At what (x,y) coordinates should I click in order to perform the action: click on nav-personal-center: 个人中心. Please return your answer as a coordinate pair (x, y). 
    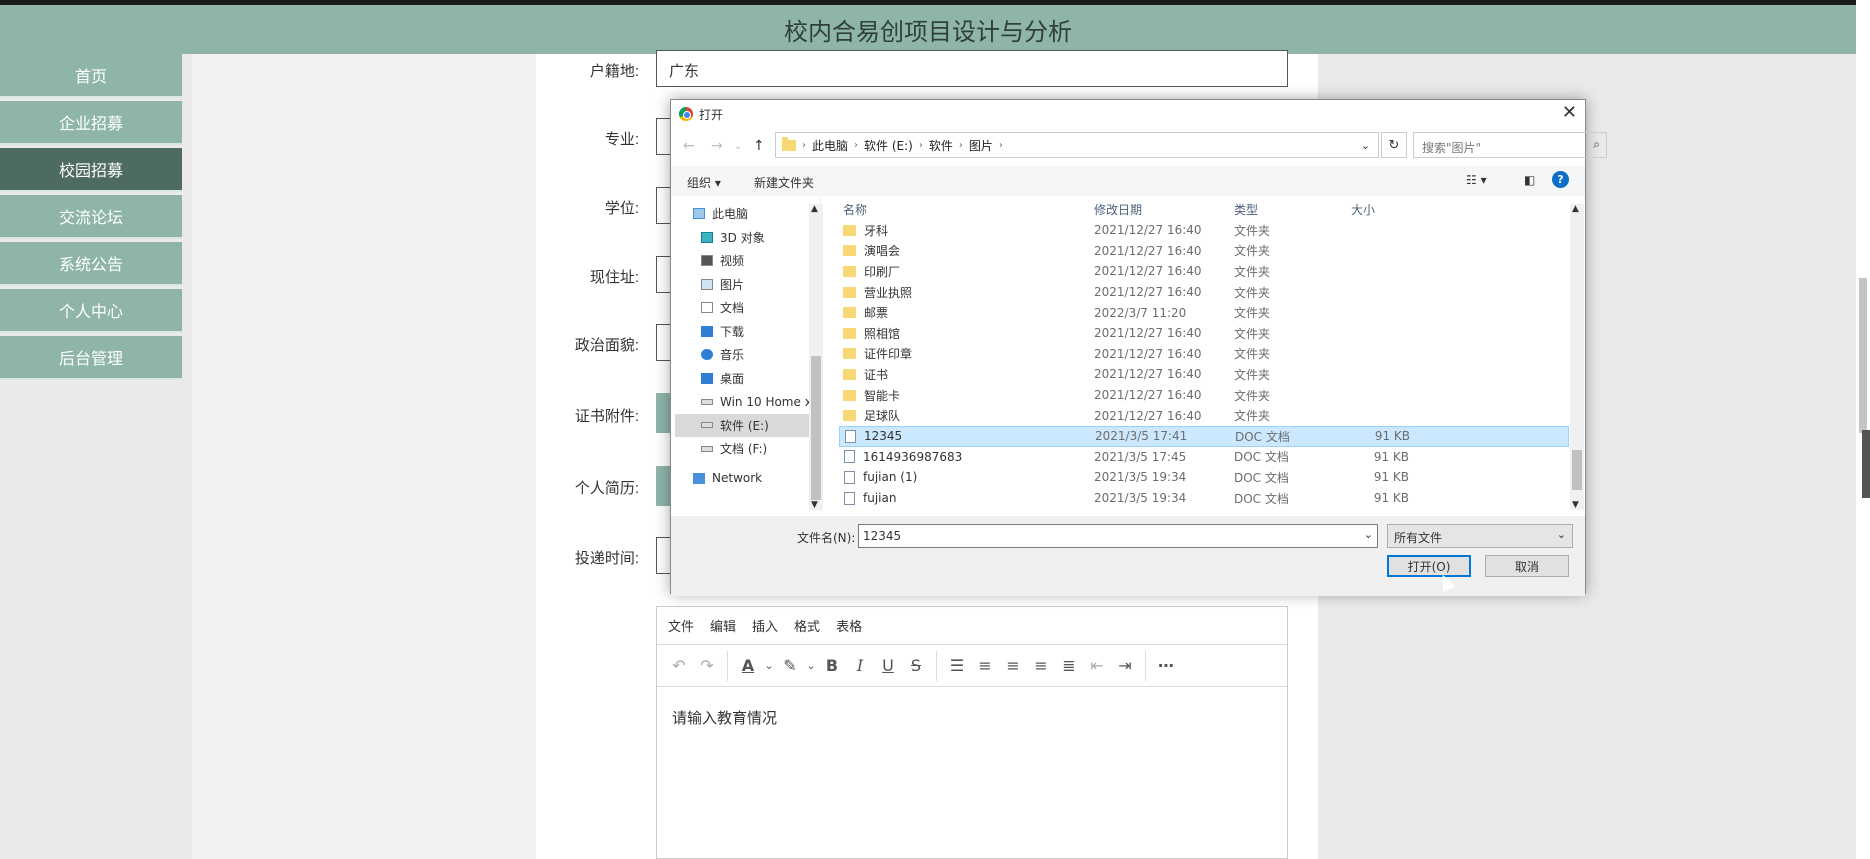
    Looking at the image, I should click on (91, 311).